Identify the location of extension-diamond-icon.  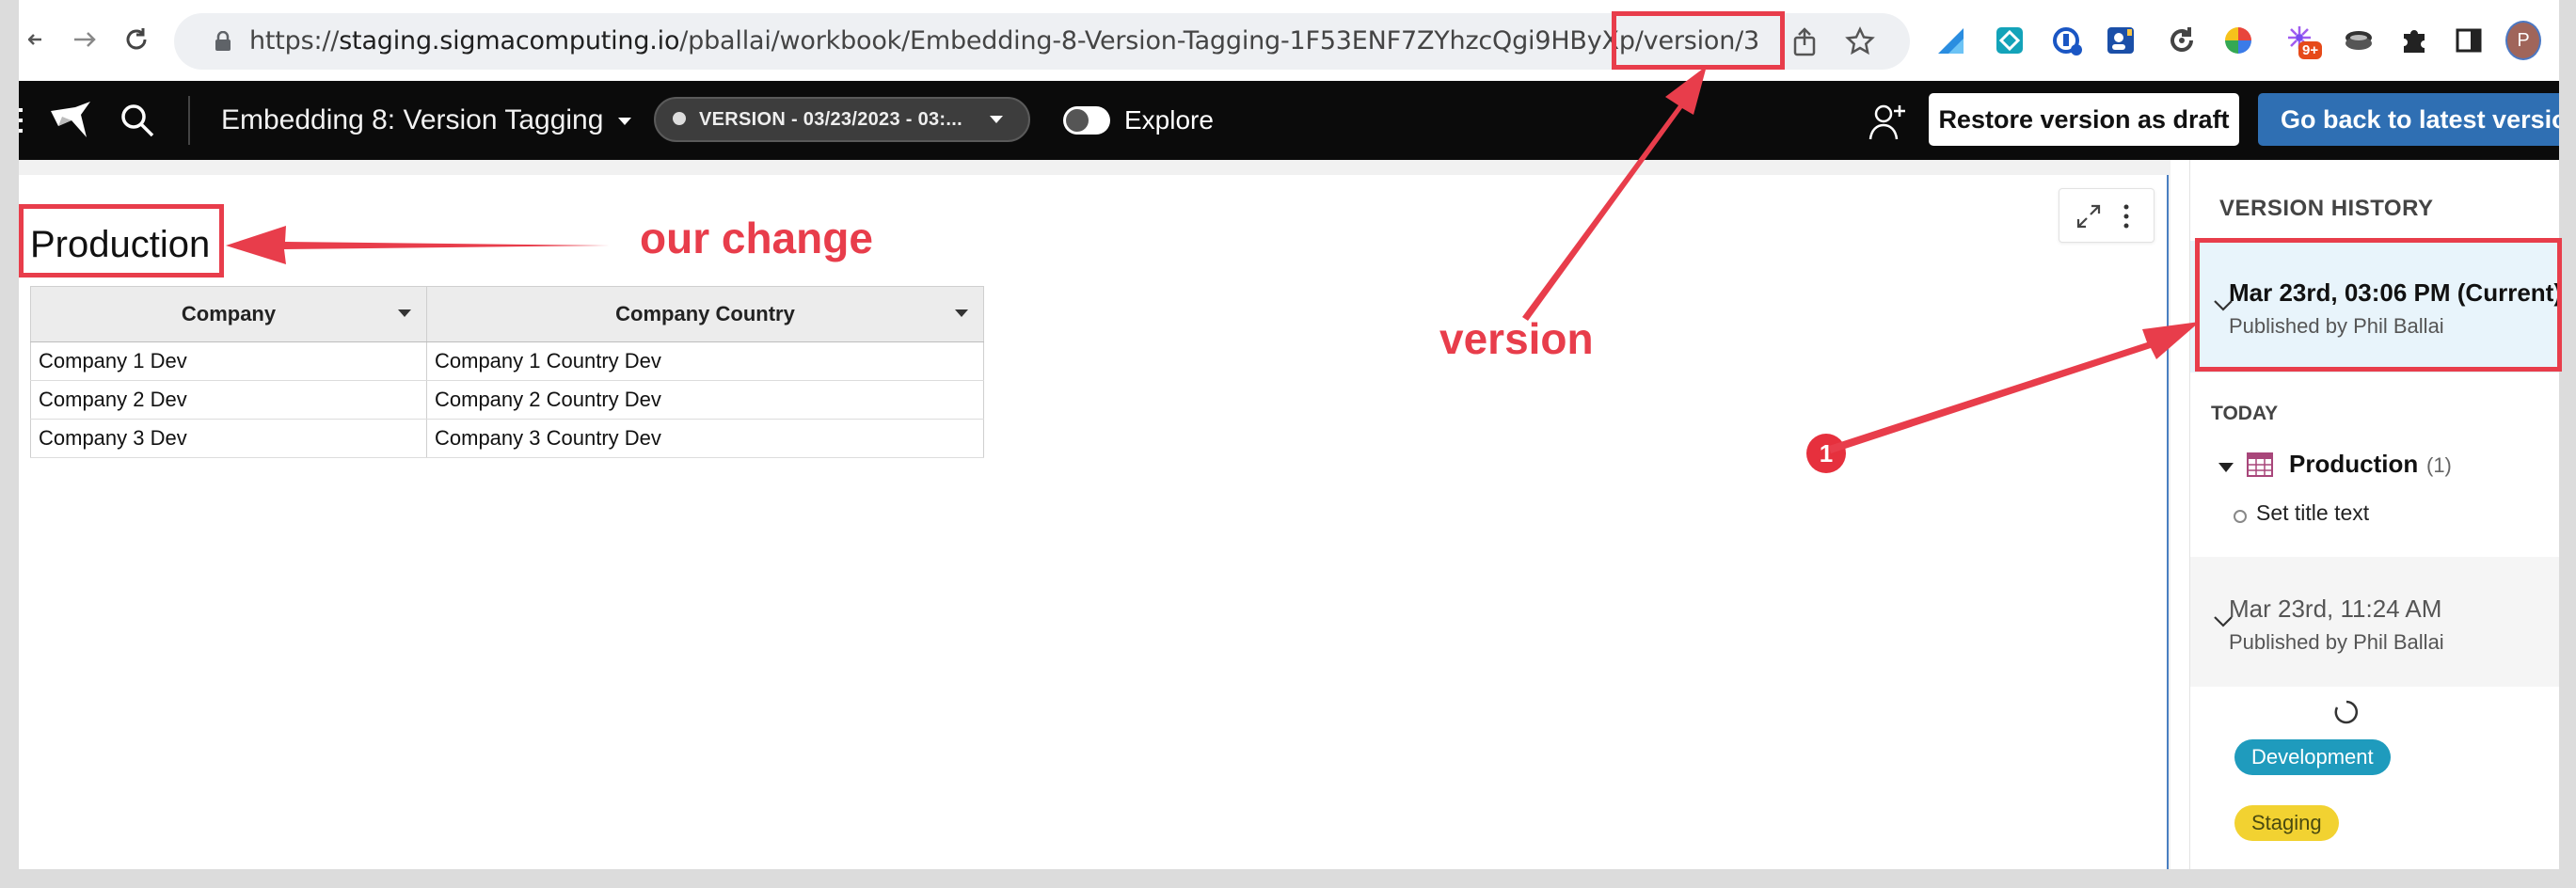
(2009, 41).